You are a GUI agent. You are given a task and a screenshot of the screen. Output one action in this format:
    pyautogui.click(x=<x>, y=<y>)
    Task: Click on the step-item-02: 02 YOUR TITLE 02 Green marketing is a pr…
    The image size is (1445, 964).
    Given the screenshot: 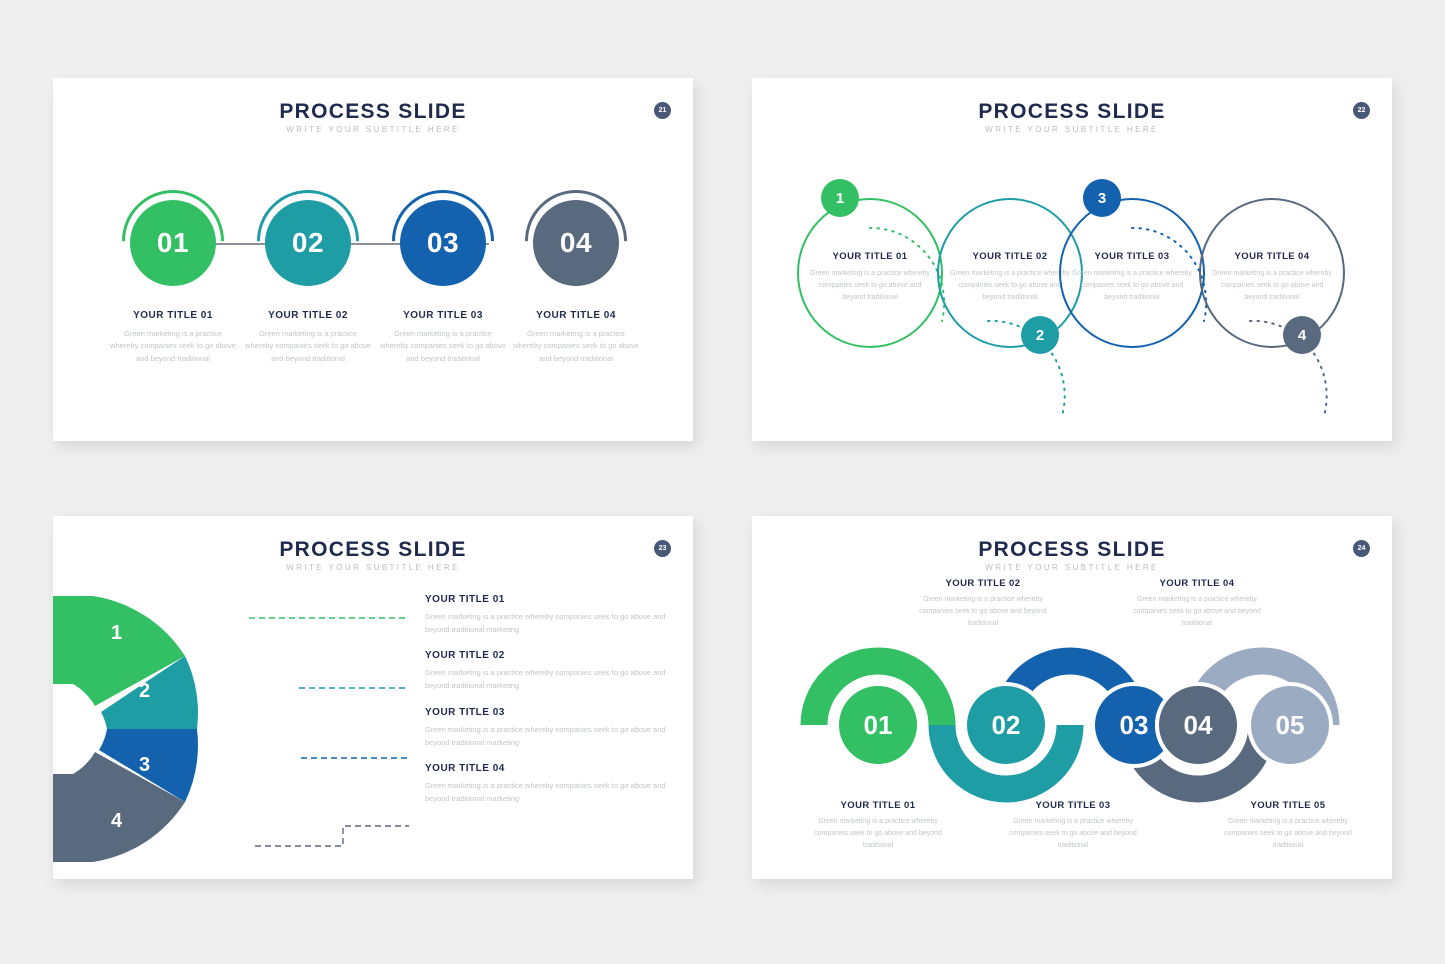 What is the action you would take?
    pyautogui.click(x=308, y=265)
    